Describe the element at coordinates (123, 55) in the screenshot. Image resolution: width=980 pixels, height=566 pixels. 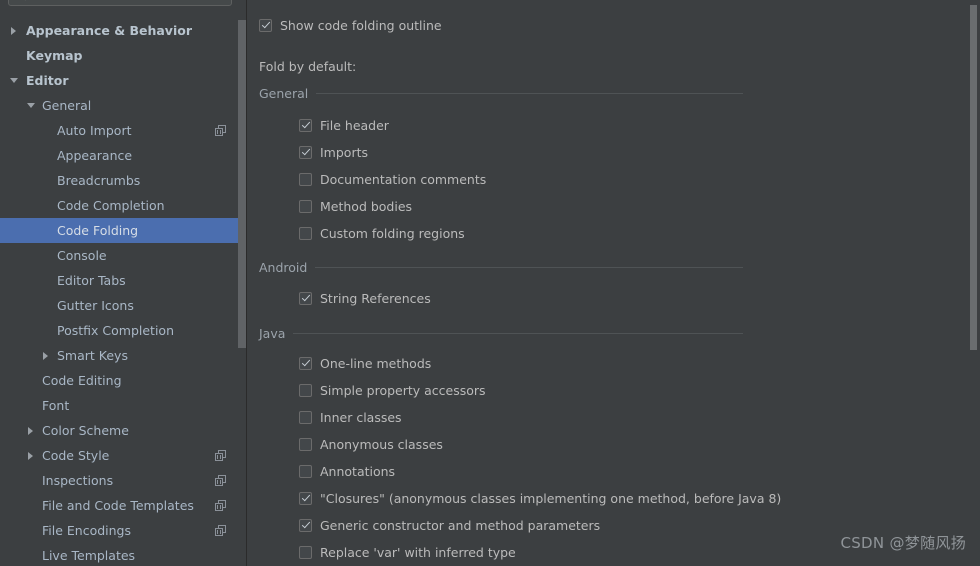
I see `sidebar-item-keymap: Keymap` at that location.